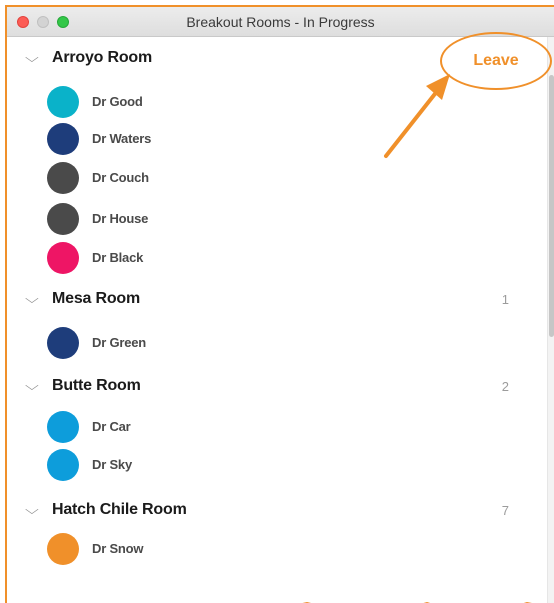 Image resolution: width=554 pixels, height=603 pixels. I want to click on member-dr-waters: Dr Waters, so click(157, 140).